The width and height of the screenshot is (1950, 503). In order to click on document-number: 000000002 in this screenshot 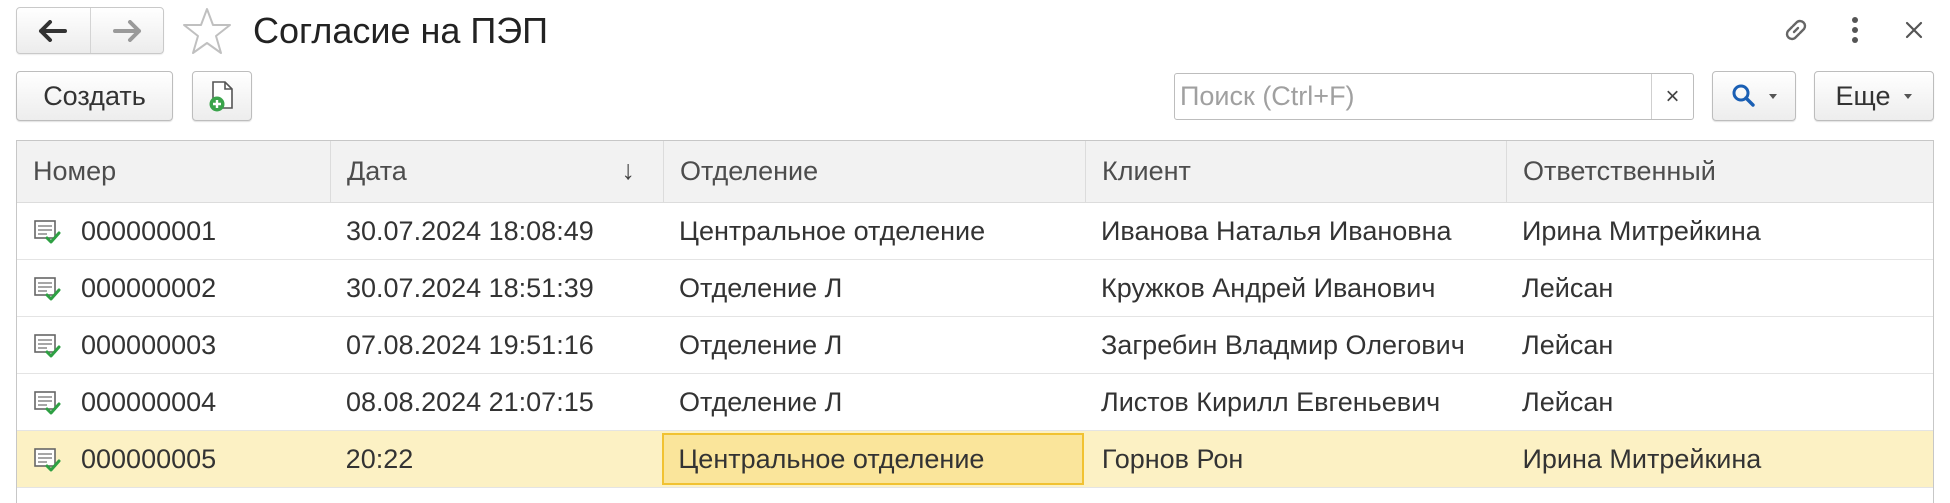, I will do `click(149, 287)`.